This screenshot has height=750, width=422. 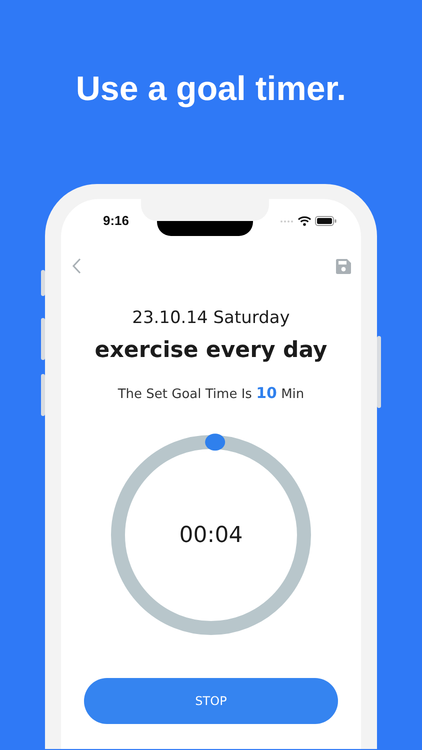 What do you see at coordinates (343, 266) in the screenshot?
I see `save-icon` at bounding box center [343, 266].